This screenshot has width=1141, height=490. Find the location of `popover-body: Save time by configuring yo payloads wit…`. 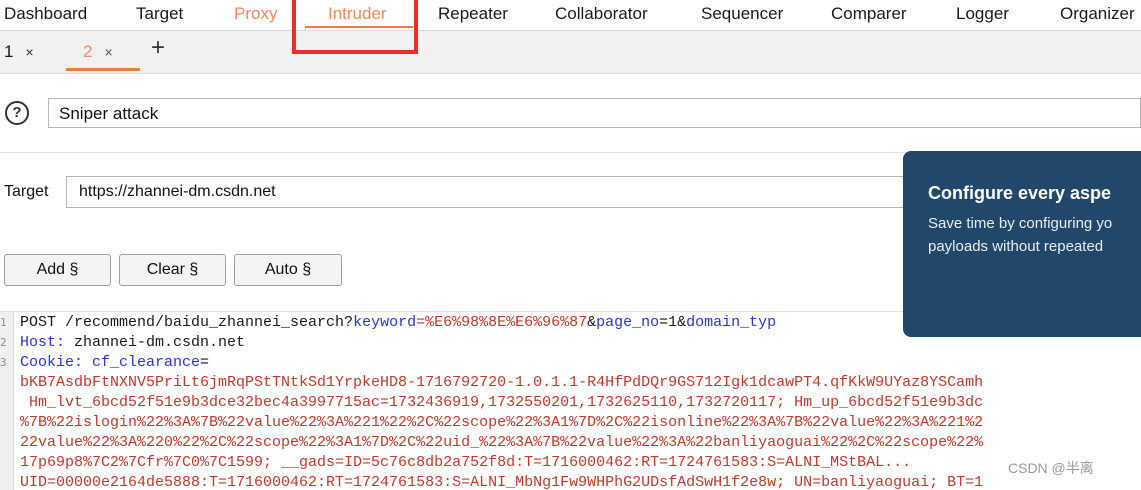

popover-body: Save time by configuring yo payloads wit… is located at coordinates (1034, 235).